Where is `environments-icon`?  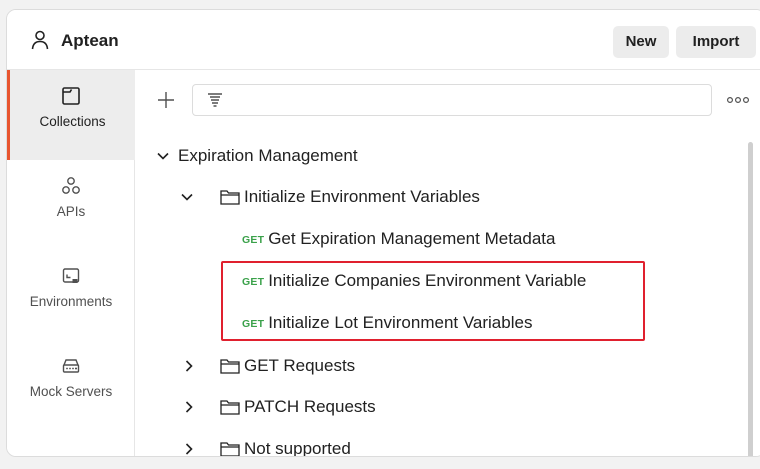 environments-icon is located at coordinates (71, 275).